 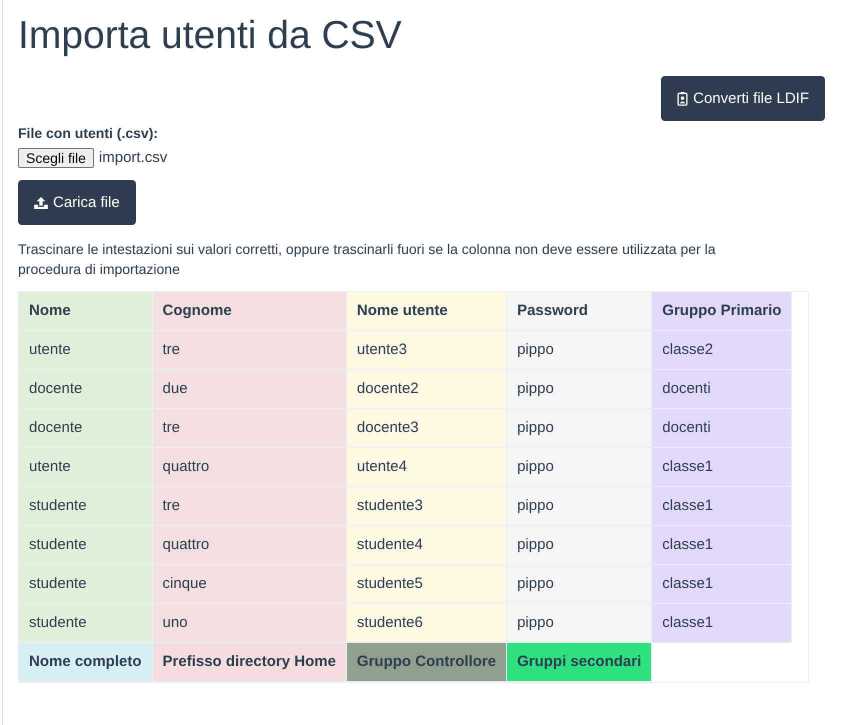 What do you see at coordinates (579, 662) in the screenshot?
I see `unassigned-column-header: Gruppi secondari` at bounding box center [579, 662].